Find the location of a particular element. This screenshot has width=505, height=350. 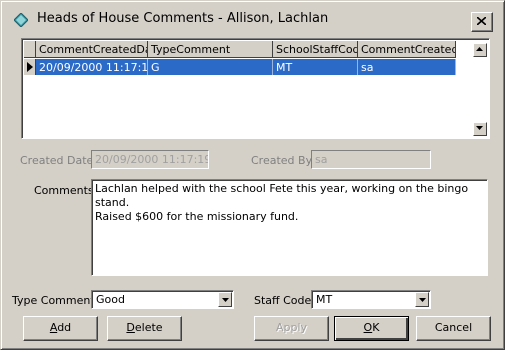

cancel-button: Cancel is located at coordinates (453, 328).